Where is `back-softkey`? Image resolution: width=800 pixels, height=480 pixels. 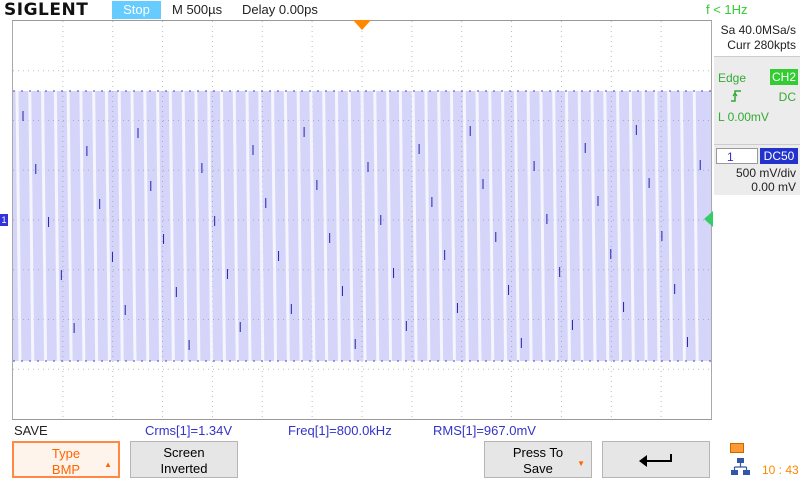
back-softkey is located at coordinates (656, 459).